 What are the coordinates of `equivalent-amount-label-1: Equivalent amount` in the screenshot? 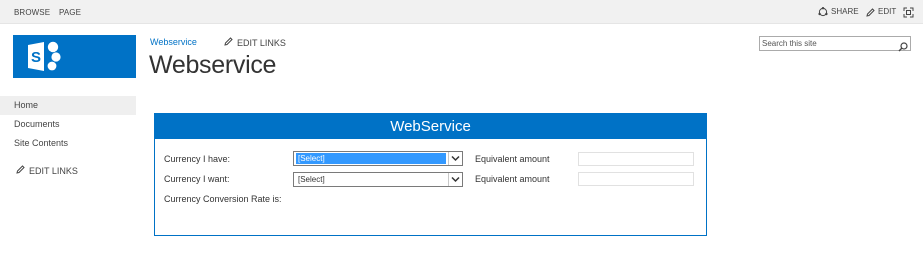 It's located at (512, 159).